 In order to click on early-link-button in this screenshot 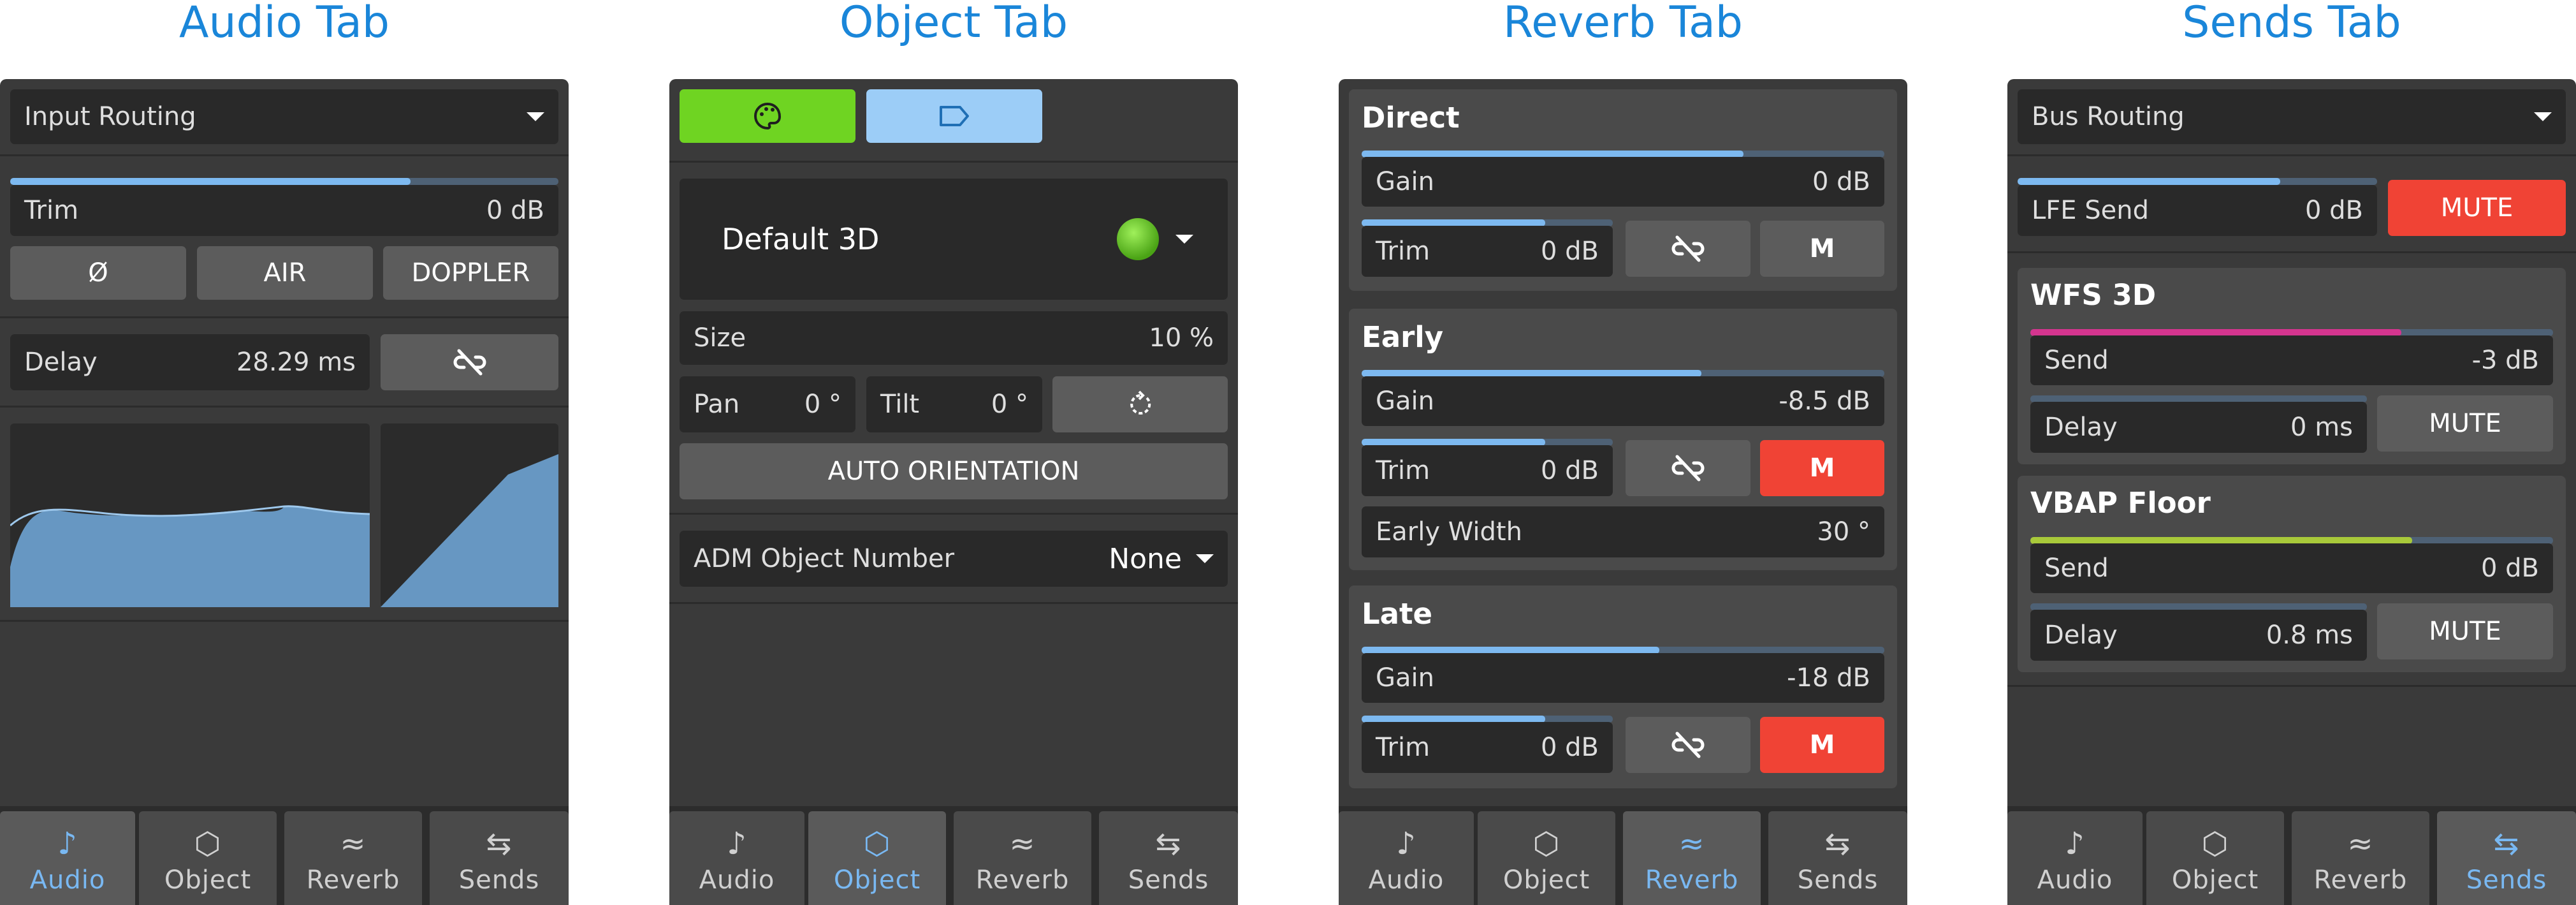, I will do `click(1688, 468)`.